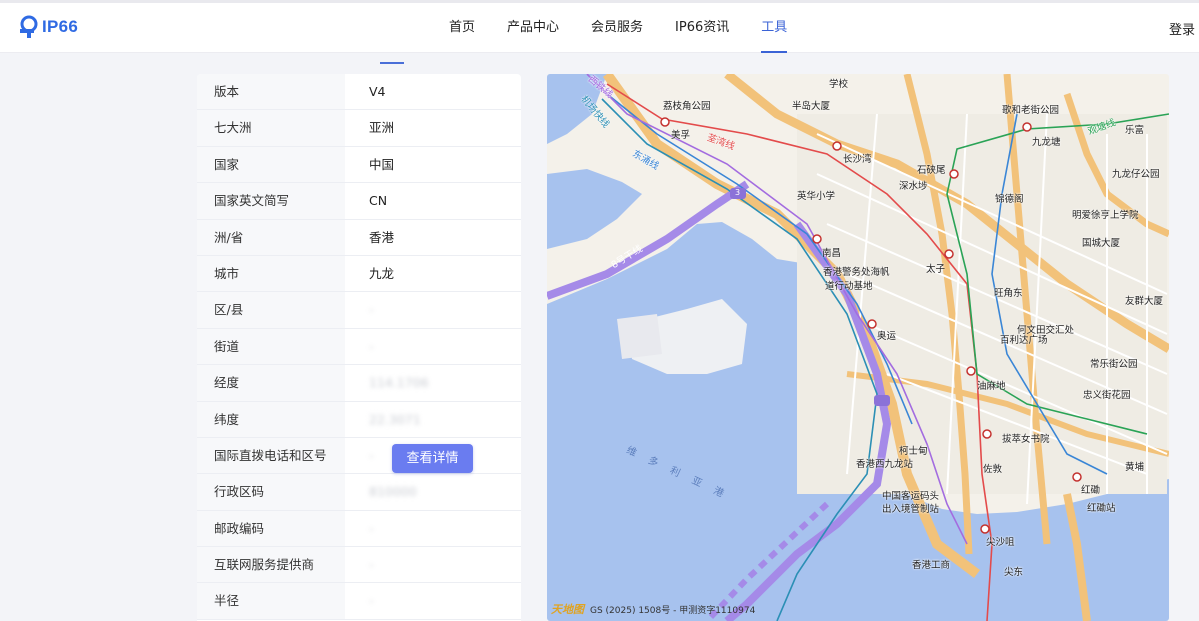  I want to click on row-label: 国家, so click(271, 164).